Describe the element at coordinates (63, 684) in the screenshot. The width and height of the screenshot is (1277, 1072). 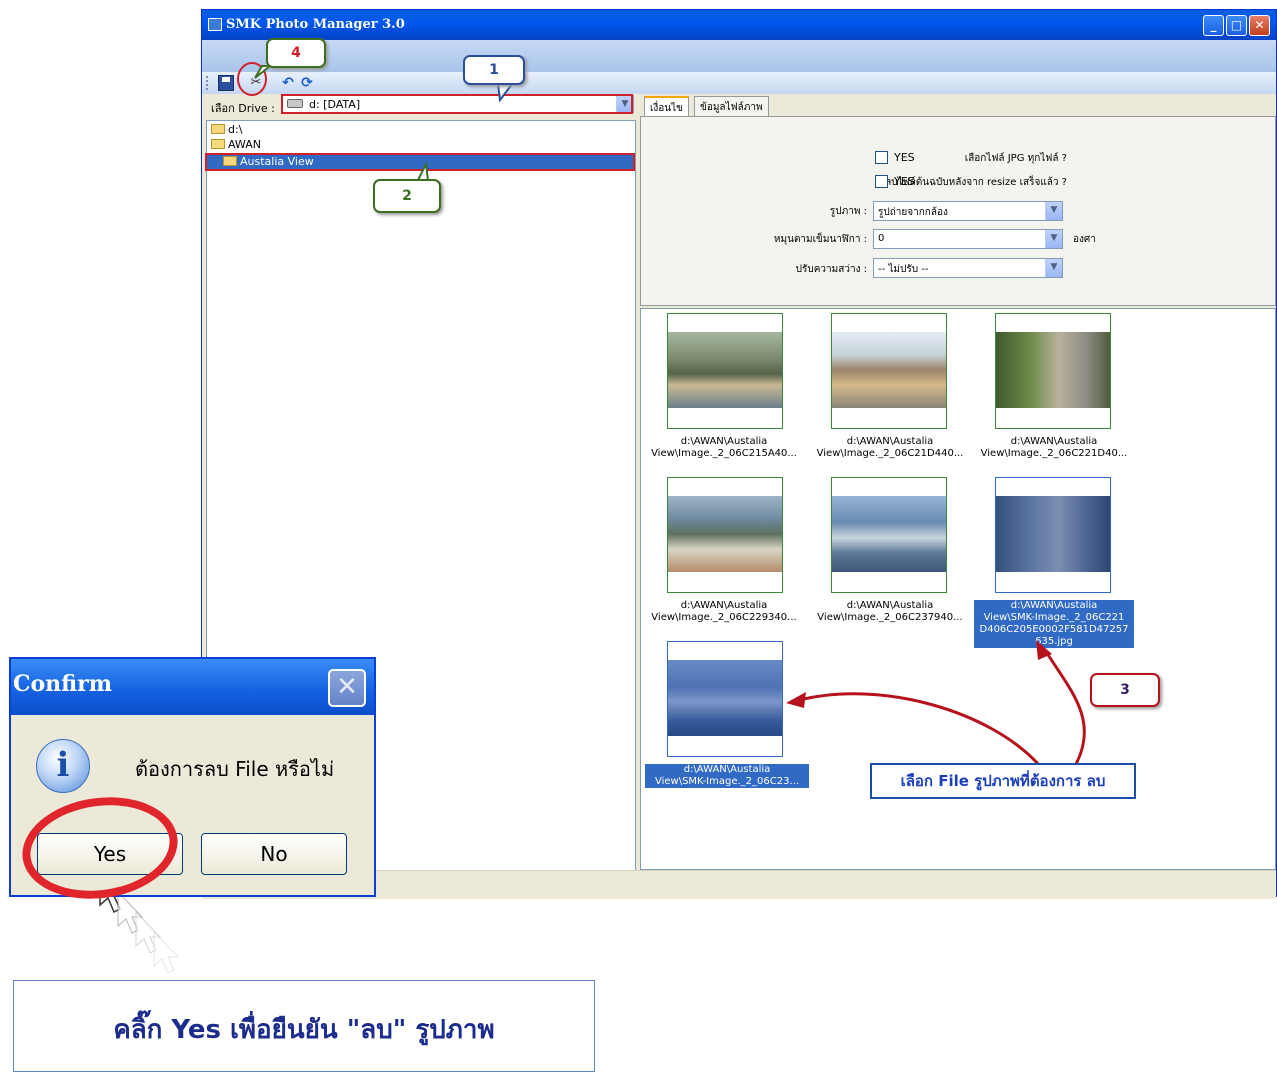
I see `dialog-title: Confirm` at that location.